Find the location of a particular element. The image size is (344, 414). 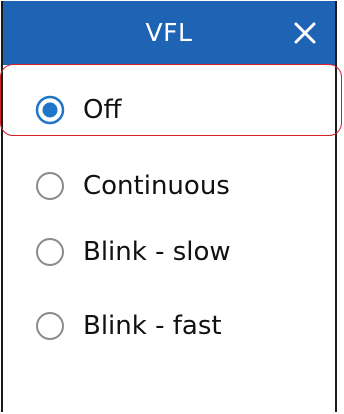

radio-selected-icon is located at coordinates (50, 110).